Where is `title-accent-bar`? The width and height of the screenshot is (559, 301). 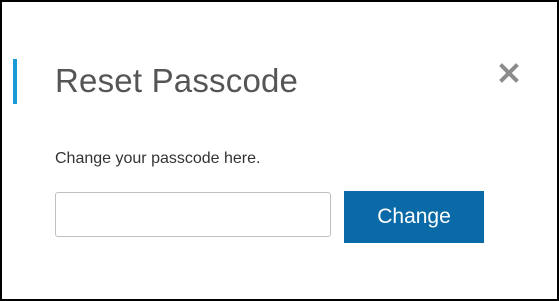 title-accent-bar is located at coordinates (15, 81).